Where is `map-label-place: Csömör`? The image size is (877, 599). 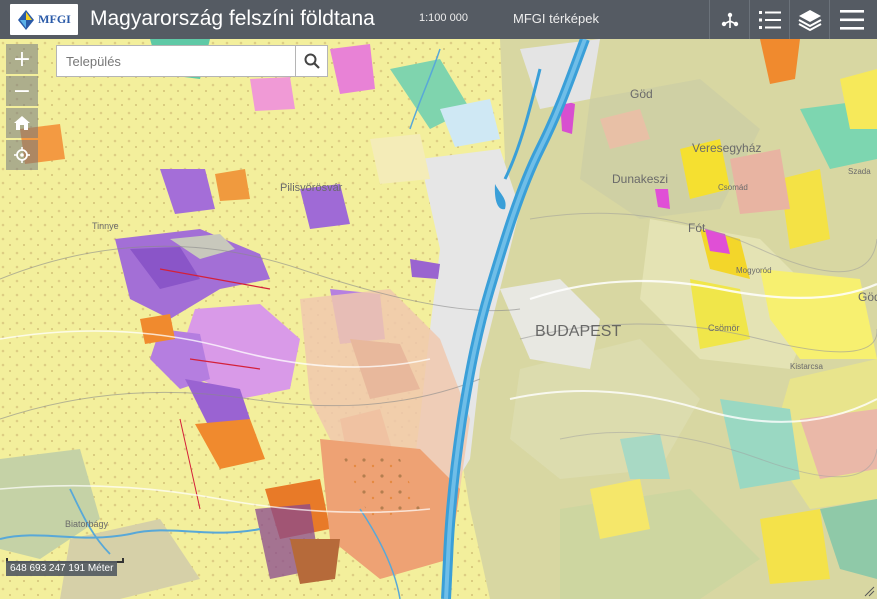
map-label-place: Csömör is located at coordinates (724, 328).